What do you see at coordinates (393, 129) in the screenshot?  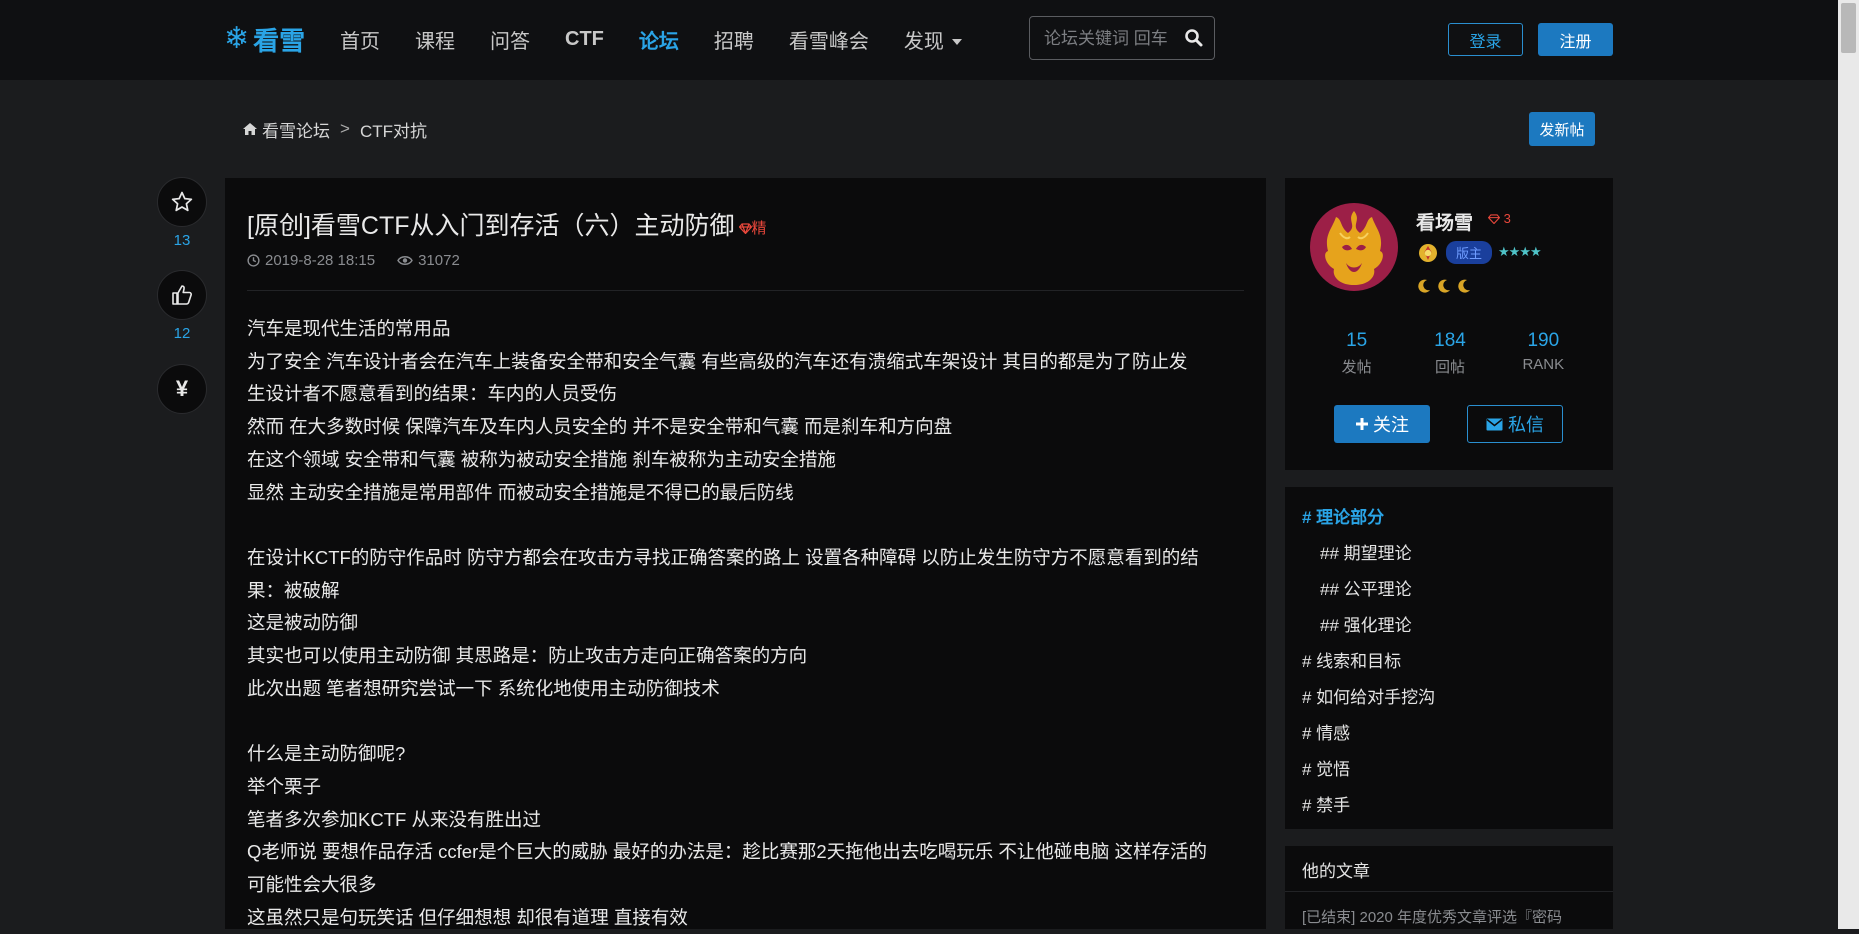 I see `breadcrumb-section: CTF对抗` at bounding box center [393, 129].